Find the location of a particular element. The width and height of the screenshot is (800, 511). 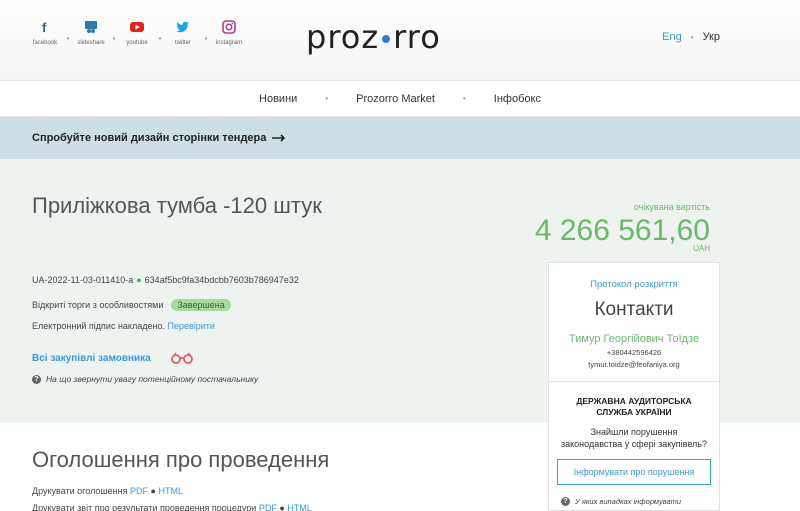

audit-service-title: ДЕРЖАВНА АУДИТОРСЬКА СЛУЖБА УКРАЇНИ is located at coordinates (634, 406).